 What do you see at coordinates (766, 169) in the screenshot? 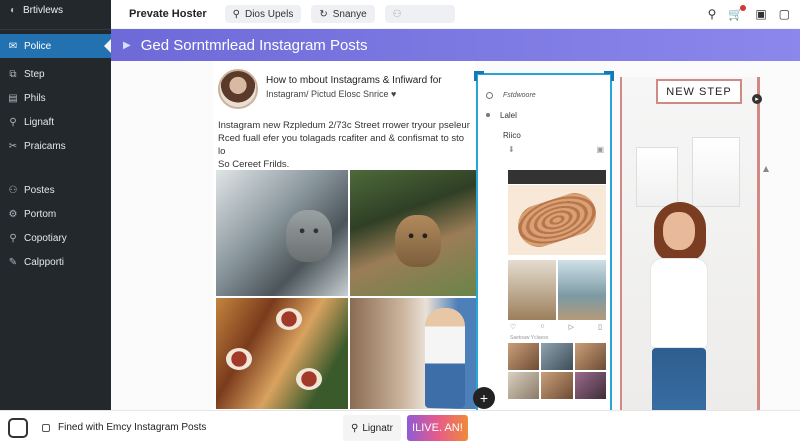
I see `drag-handle-icon` at bounding box center [766, 169].